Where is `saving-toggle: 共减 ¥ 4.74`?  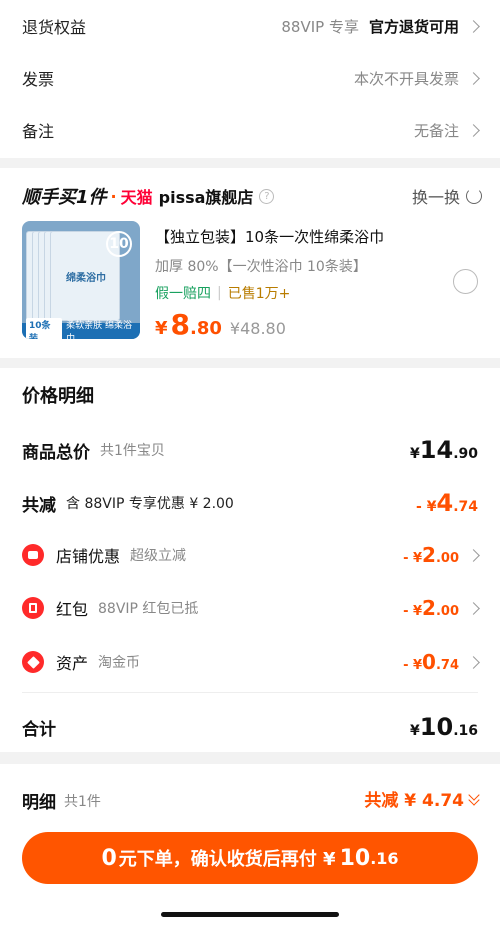 saving-toggle: 共减 ¥ 4.74 is located at coordinates (422, 798).